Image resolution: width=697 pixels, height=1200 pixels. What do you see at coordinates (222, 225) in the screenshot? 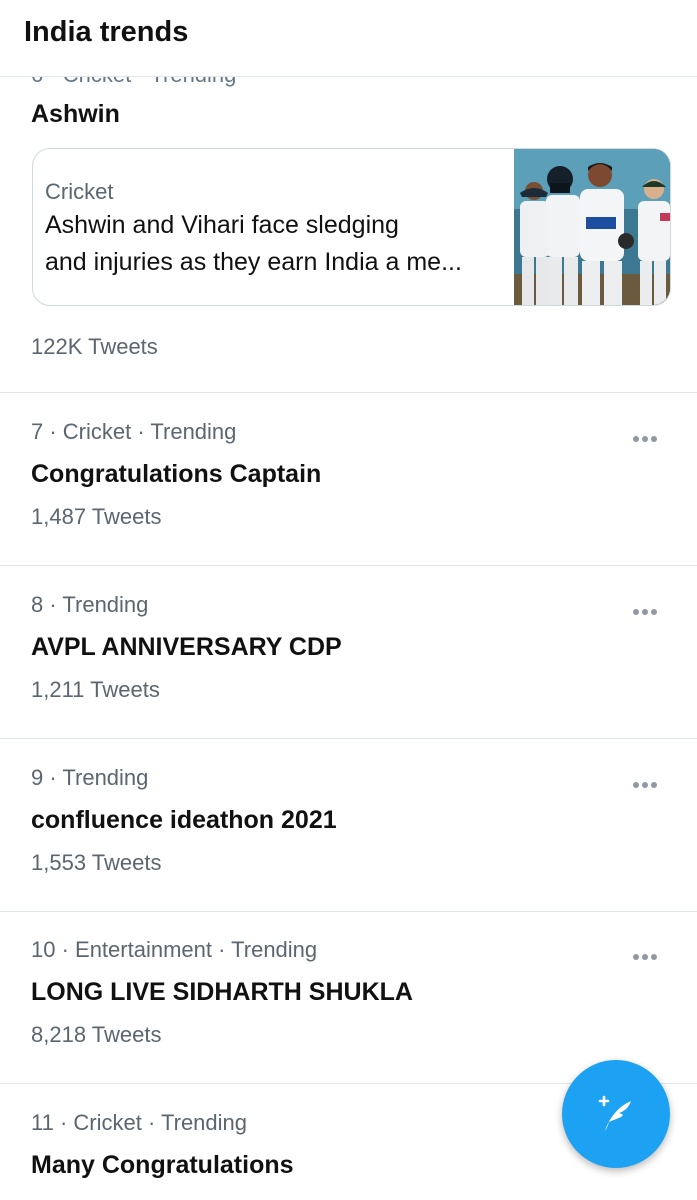
I see `news-card-headline-line-1: Ashwin and Vihari face sledging` at bounding box center [222, 225].